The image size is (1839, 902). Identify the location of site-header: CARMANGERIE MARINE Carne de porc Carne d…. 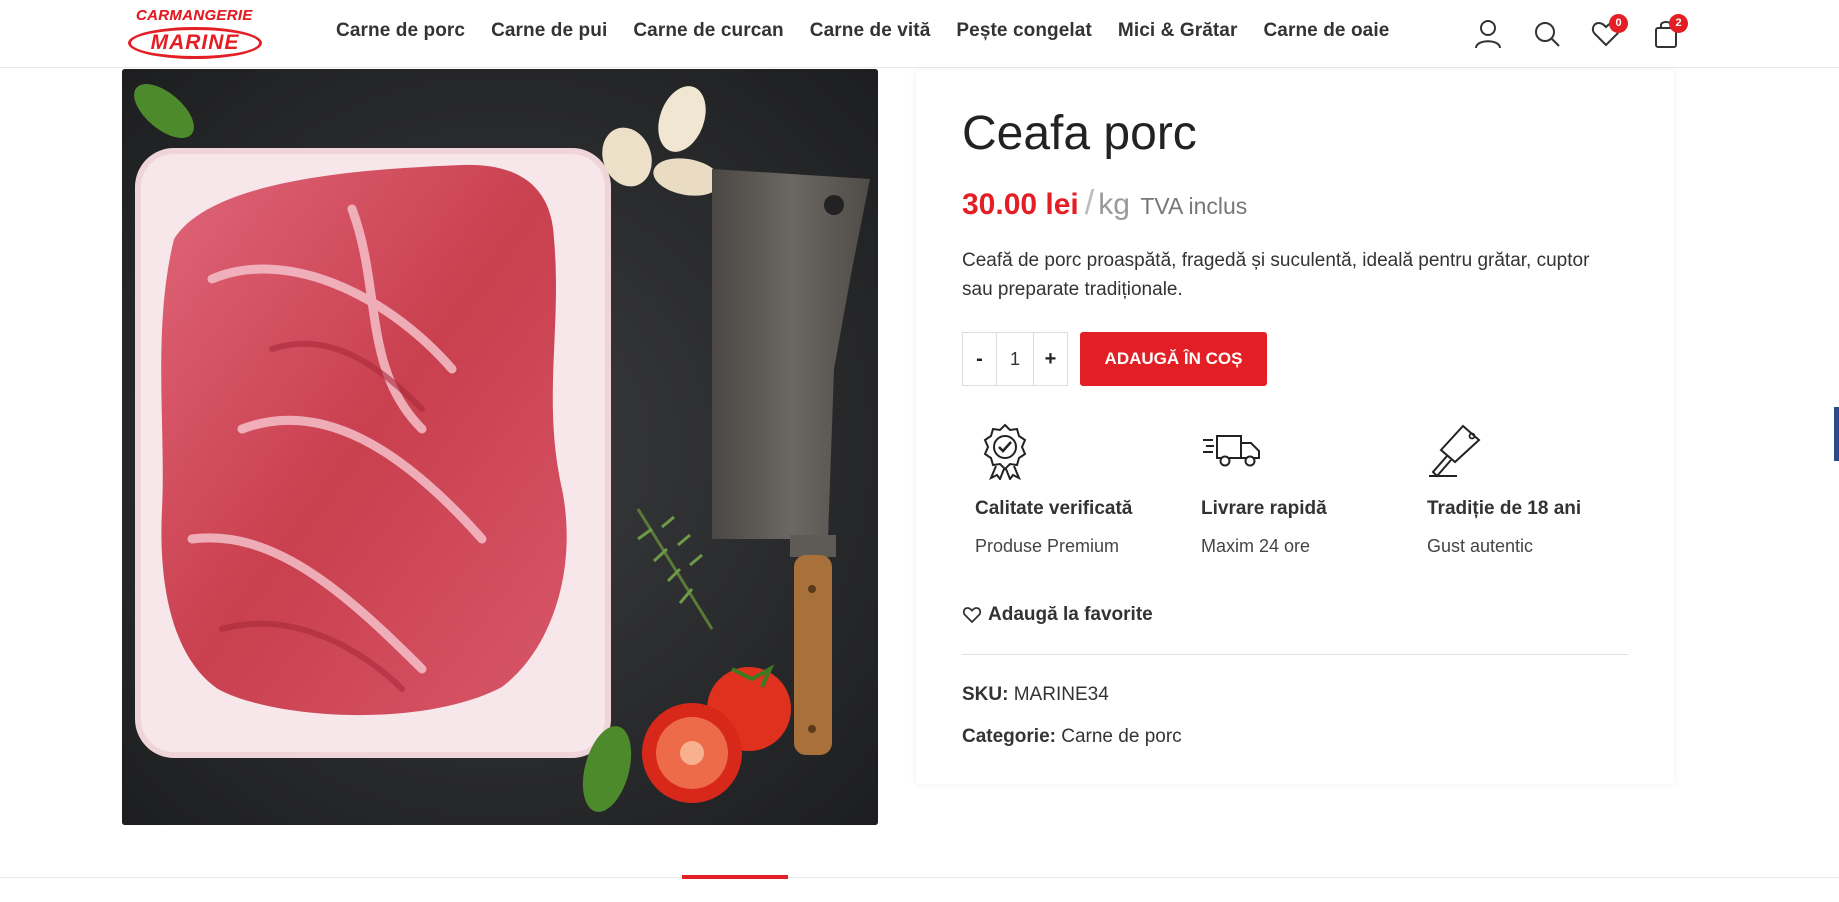
(919, 34).